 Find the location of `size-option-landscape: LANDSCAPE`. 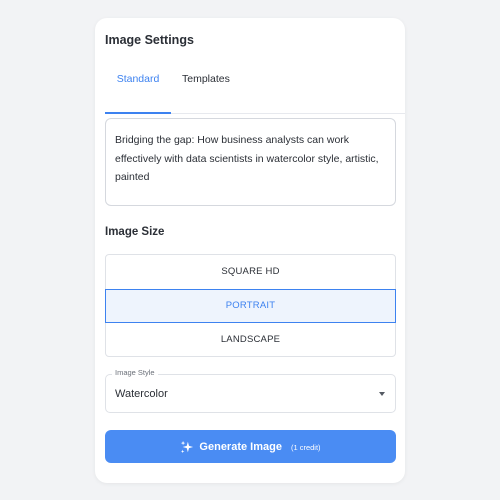

size-option-landscape: LANDSCAPE is located at coordinates (250, 340).